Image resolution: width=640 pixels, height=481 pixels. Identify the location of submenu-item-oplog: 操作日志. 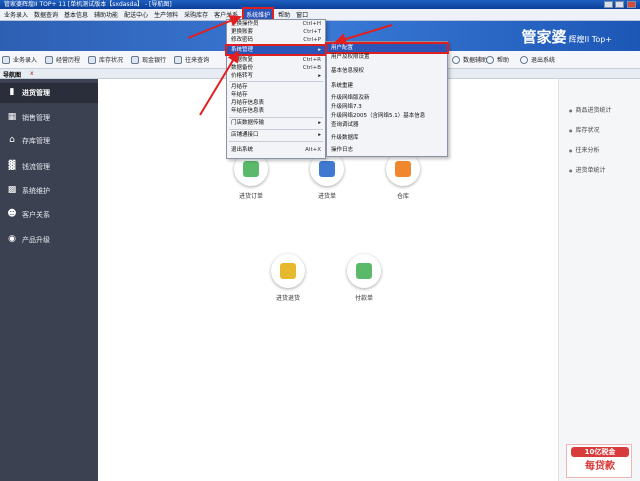
(387, 150).